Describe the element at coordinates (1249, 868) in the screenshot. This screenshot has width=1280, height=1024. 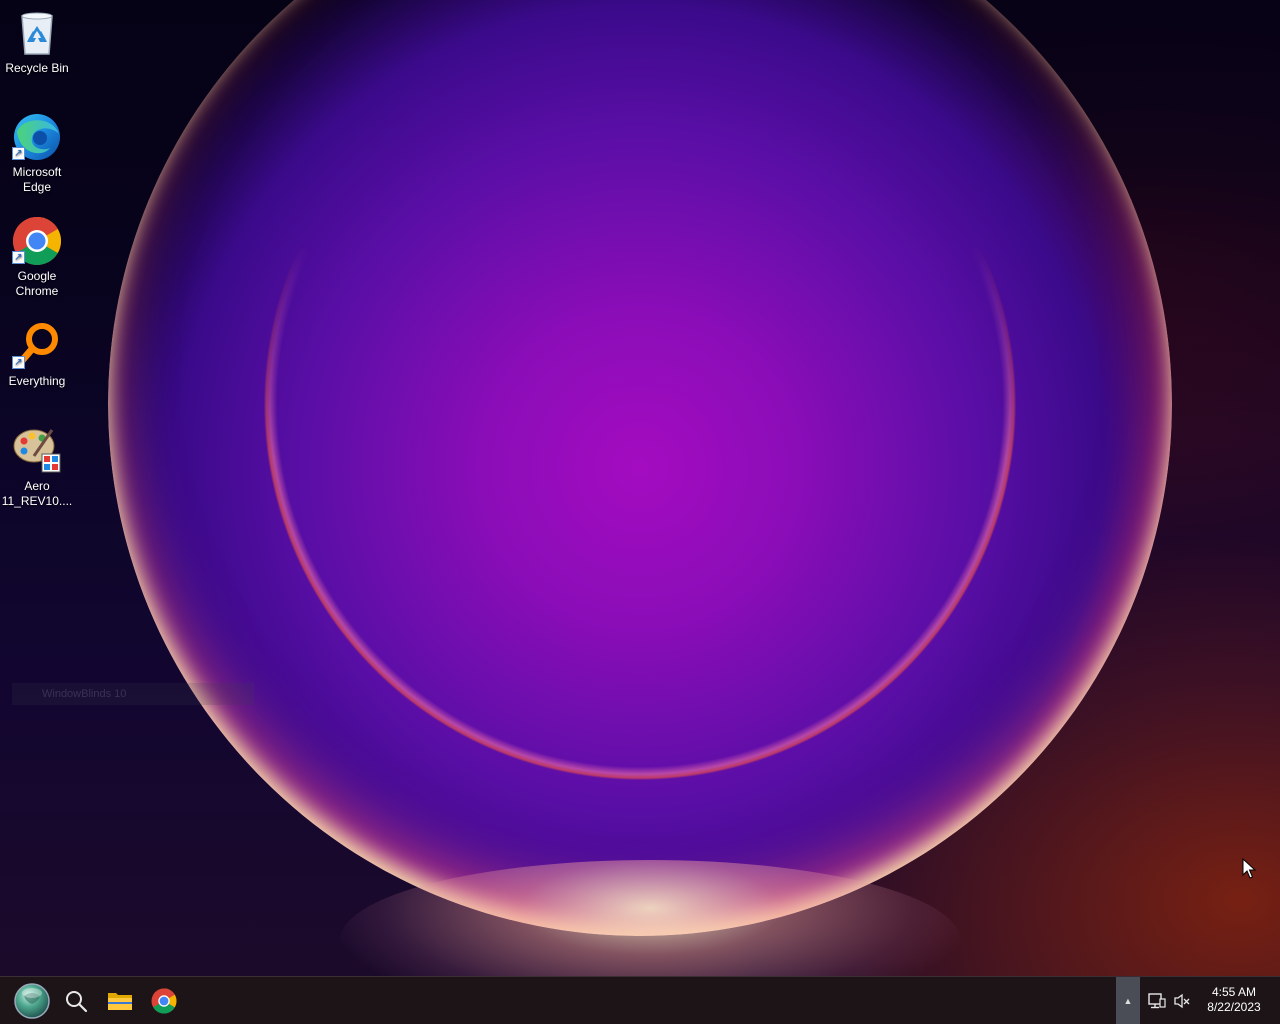
I see `mouse-cursor-icon` at that location.